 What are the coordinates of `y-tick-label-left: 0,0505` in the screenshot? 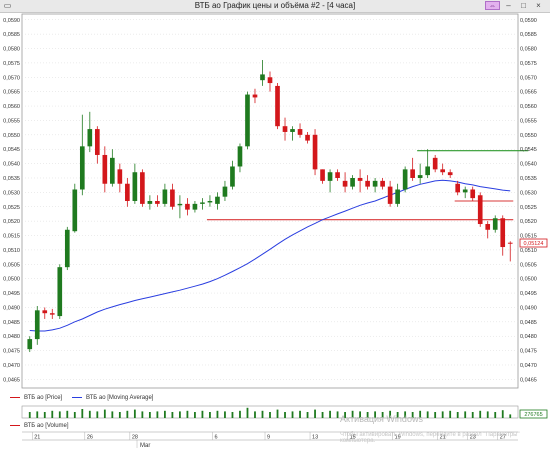 It's located at (11, 265).